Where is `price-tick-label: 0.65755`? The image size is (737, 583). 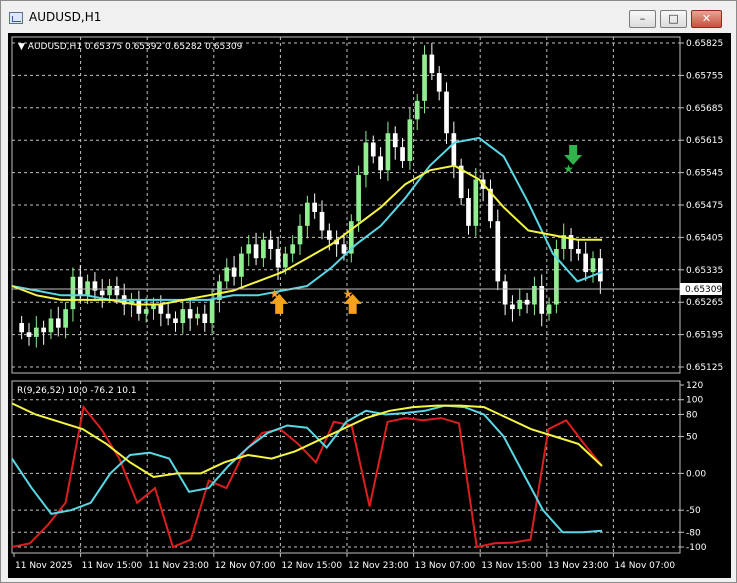 price-tick-label: 0.65755 is located at coordinates (704, 76).